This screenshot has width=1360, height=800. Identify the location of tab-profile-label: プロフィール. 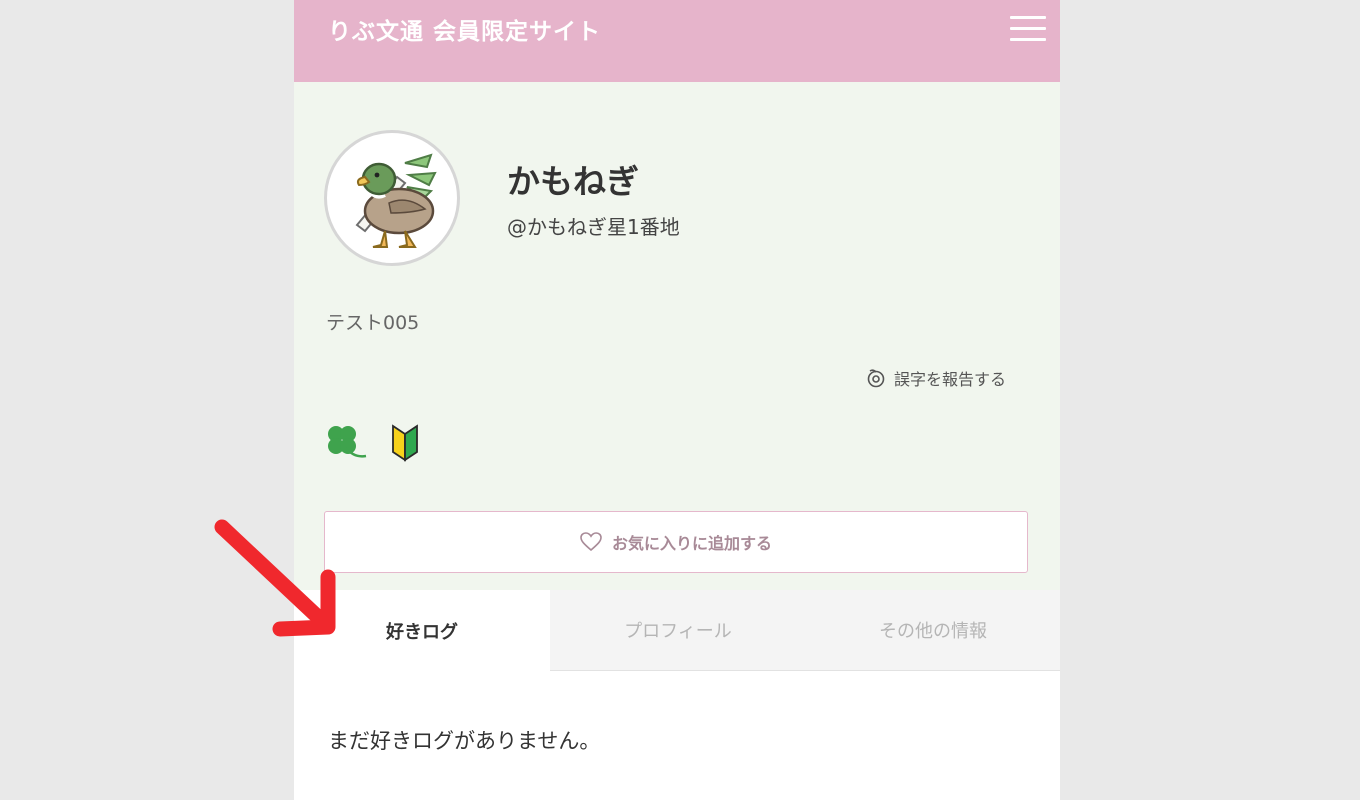
(678, 630).